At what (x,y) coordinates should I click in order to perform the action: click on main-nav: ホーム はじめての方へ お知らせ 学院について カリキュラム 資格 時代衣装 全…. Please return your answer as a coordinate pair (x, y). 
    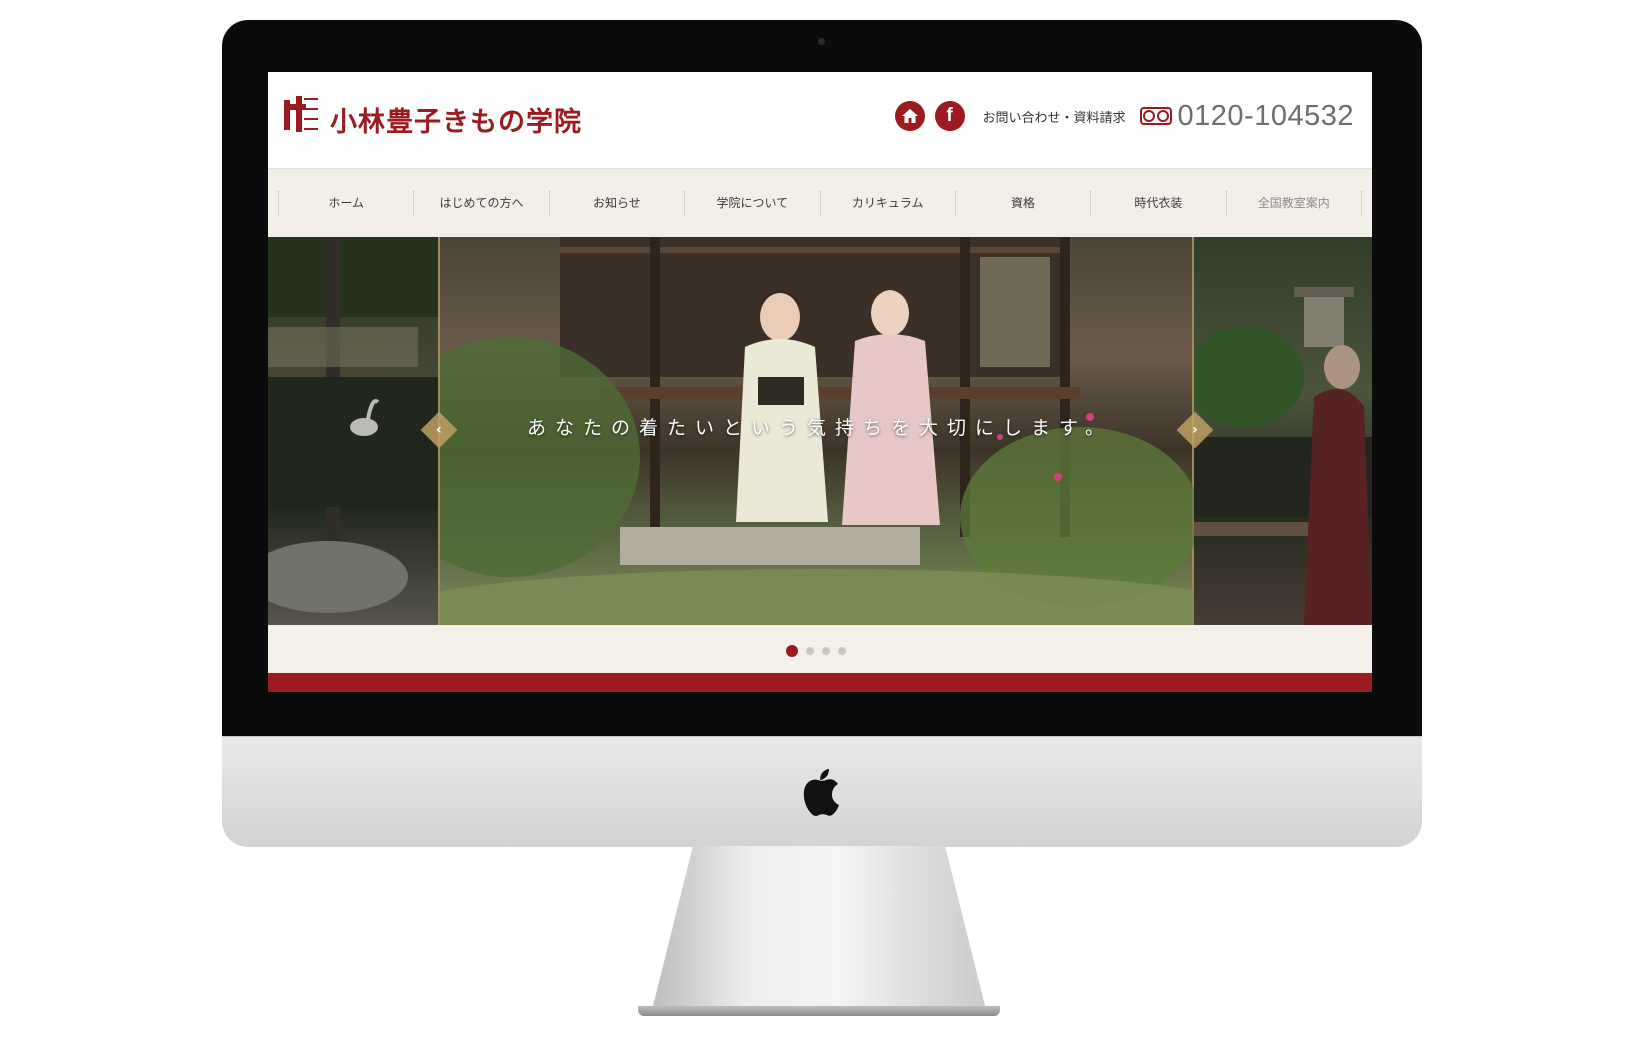
    Looking at the image, I should click on (820, 203).